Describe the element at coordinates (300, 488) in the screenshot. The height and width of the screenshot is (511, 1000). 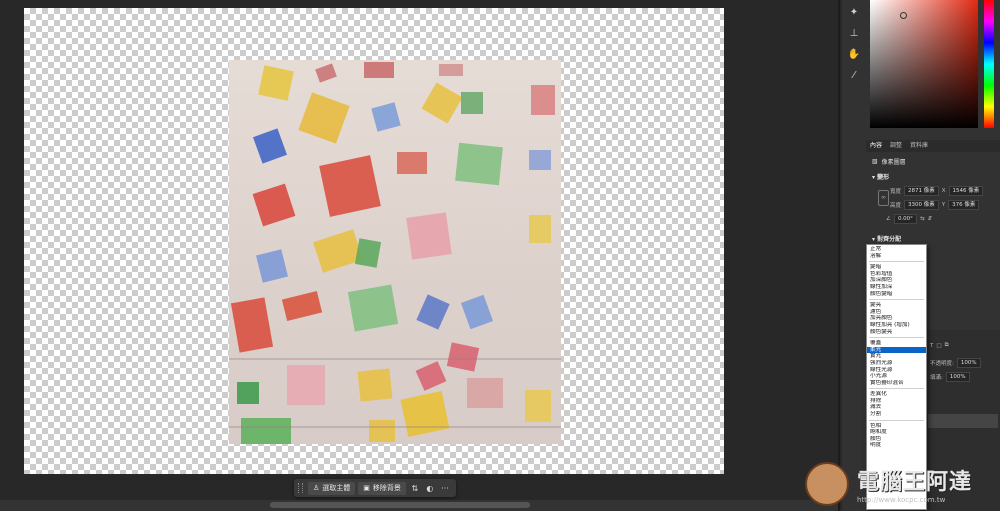
I see `taskbar-grip-handle` at that location.